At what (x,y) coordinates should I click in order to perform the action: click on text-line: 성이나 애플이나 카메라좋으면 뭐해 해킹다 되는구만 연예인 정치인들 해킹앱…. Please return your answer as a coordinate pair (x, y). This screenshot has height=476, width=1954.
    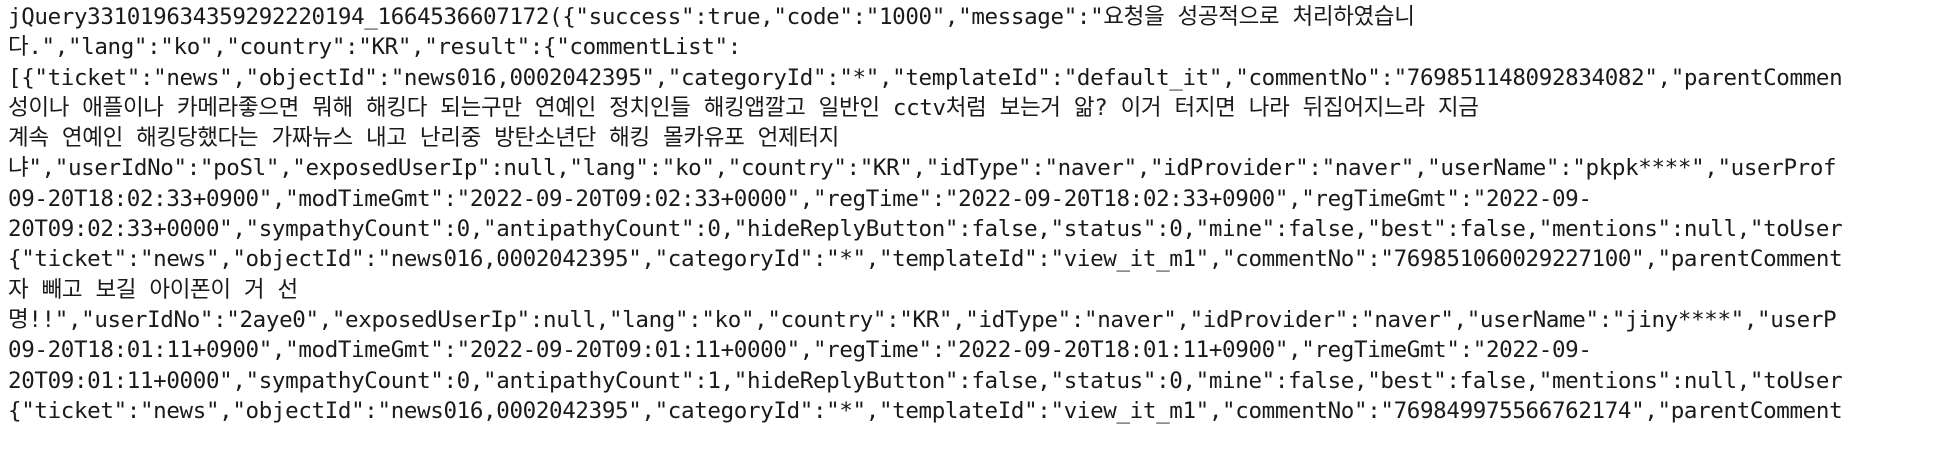
    Looking at the image, I should click on (743, 107).